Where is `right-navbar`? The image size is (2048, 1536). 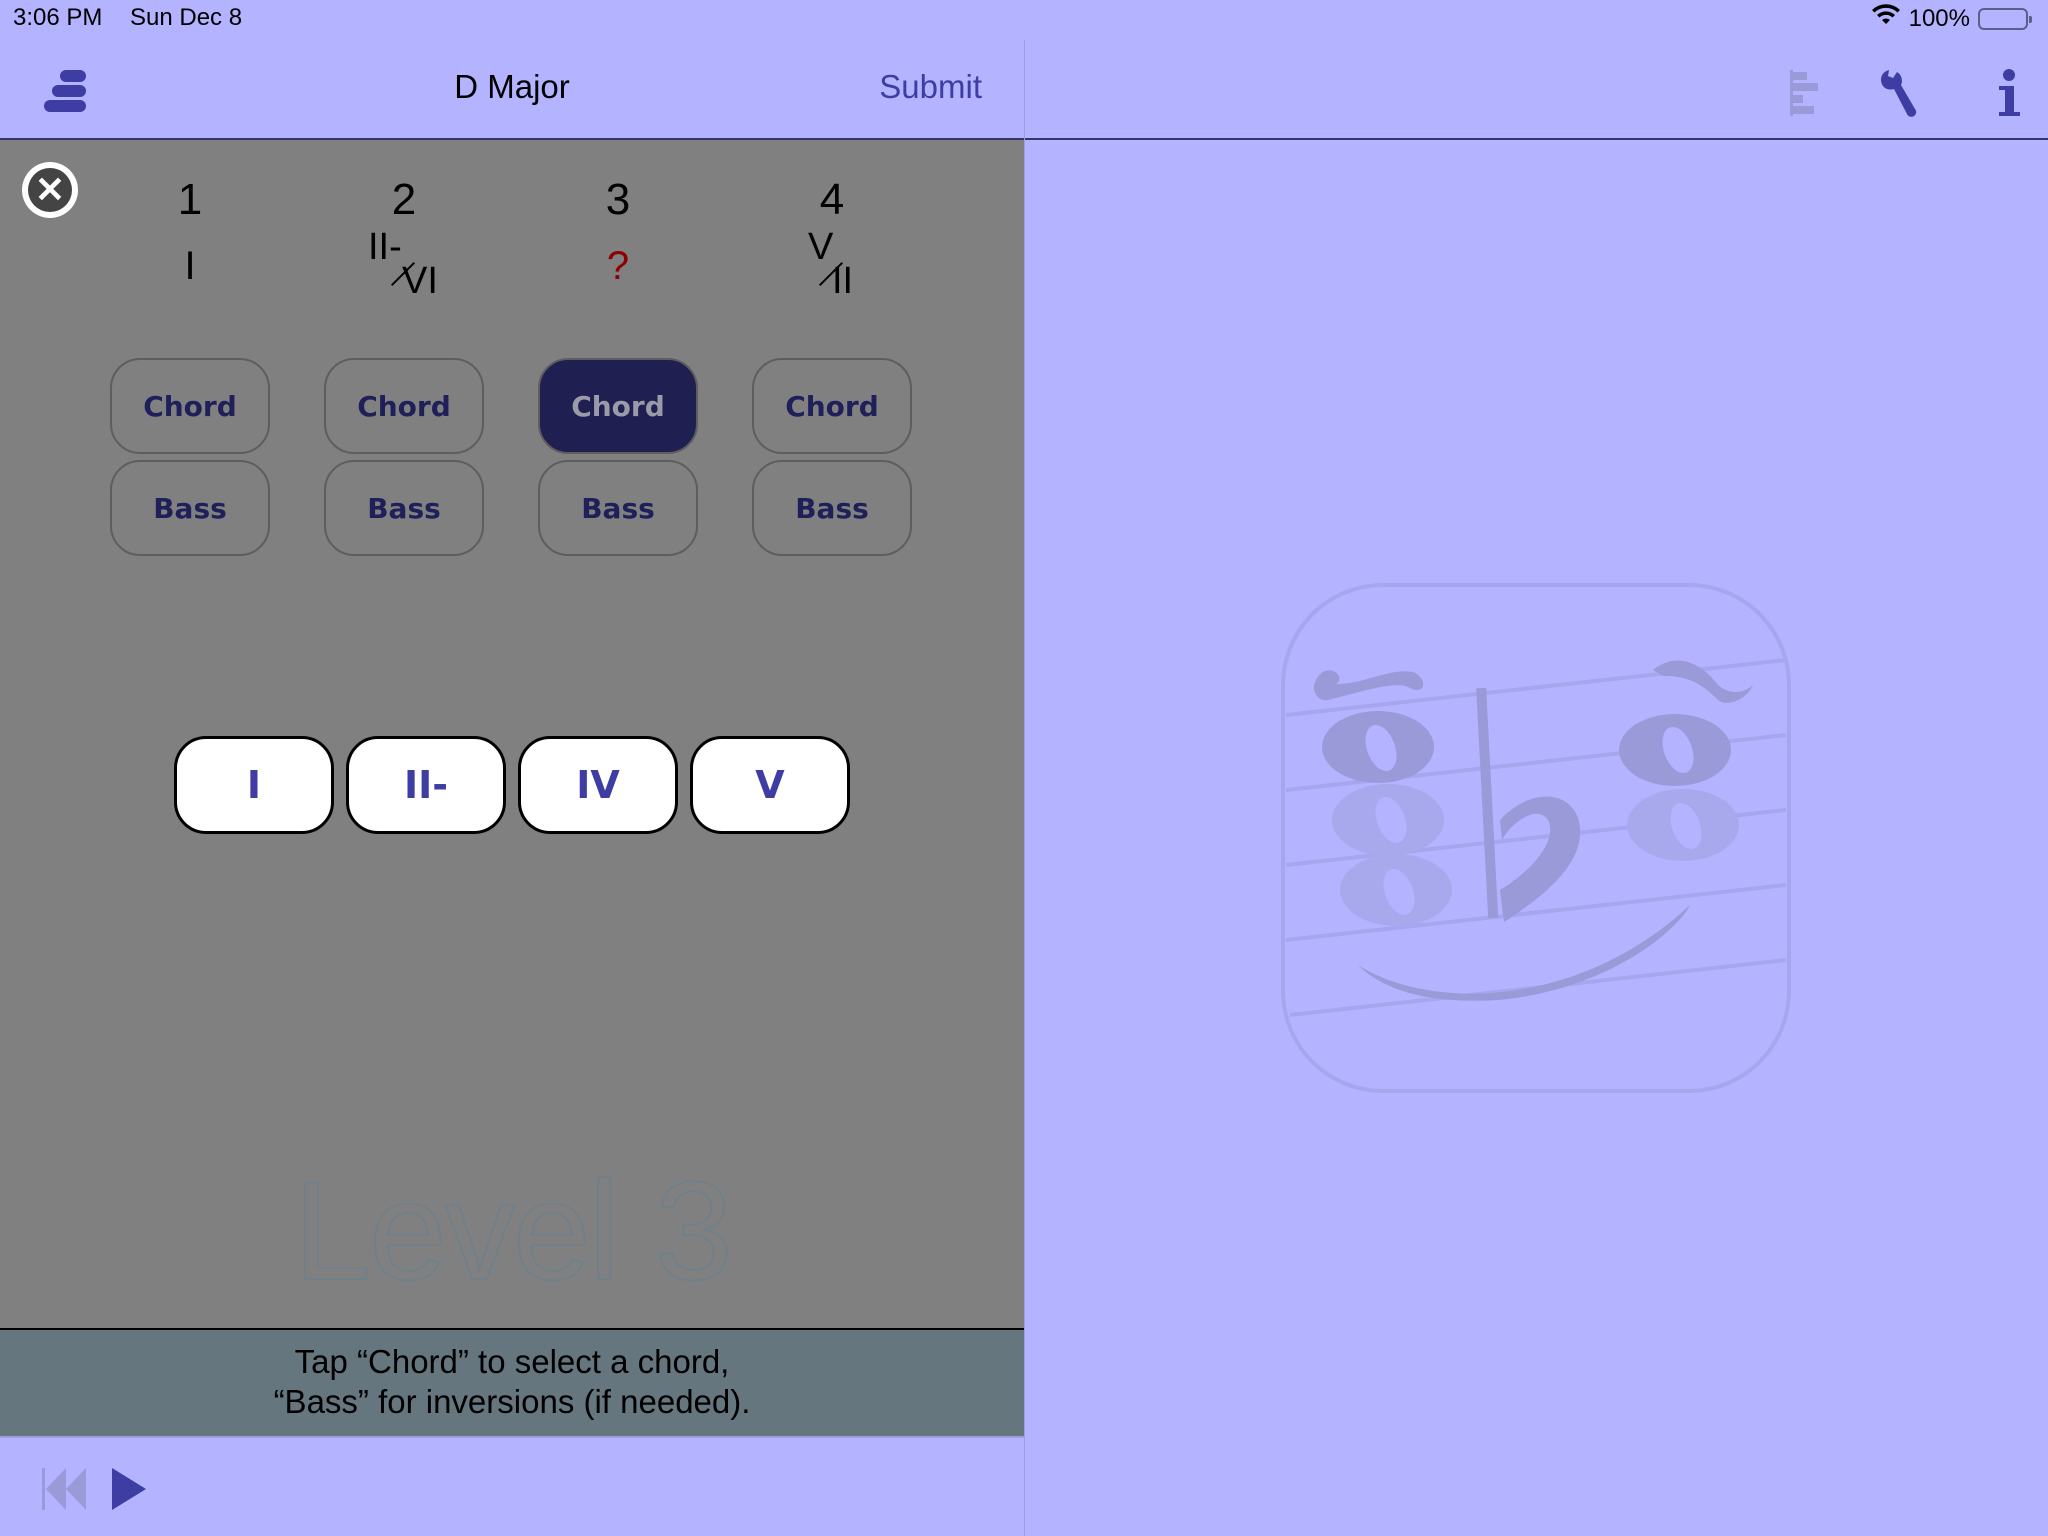 right-navbar is located at coordinates (1536, 90).